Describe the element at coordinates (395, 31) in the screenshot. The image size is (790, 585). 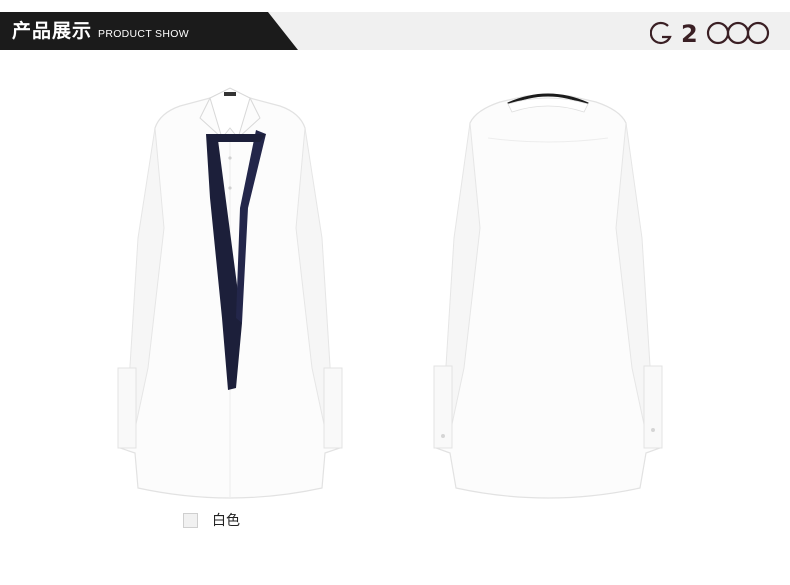
I see `section-header: 产品展示 PRODUCT SHOW 2` at that location.